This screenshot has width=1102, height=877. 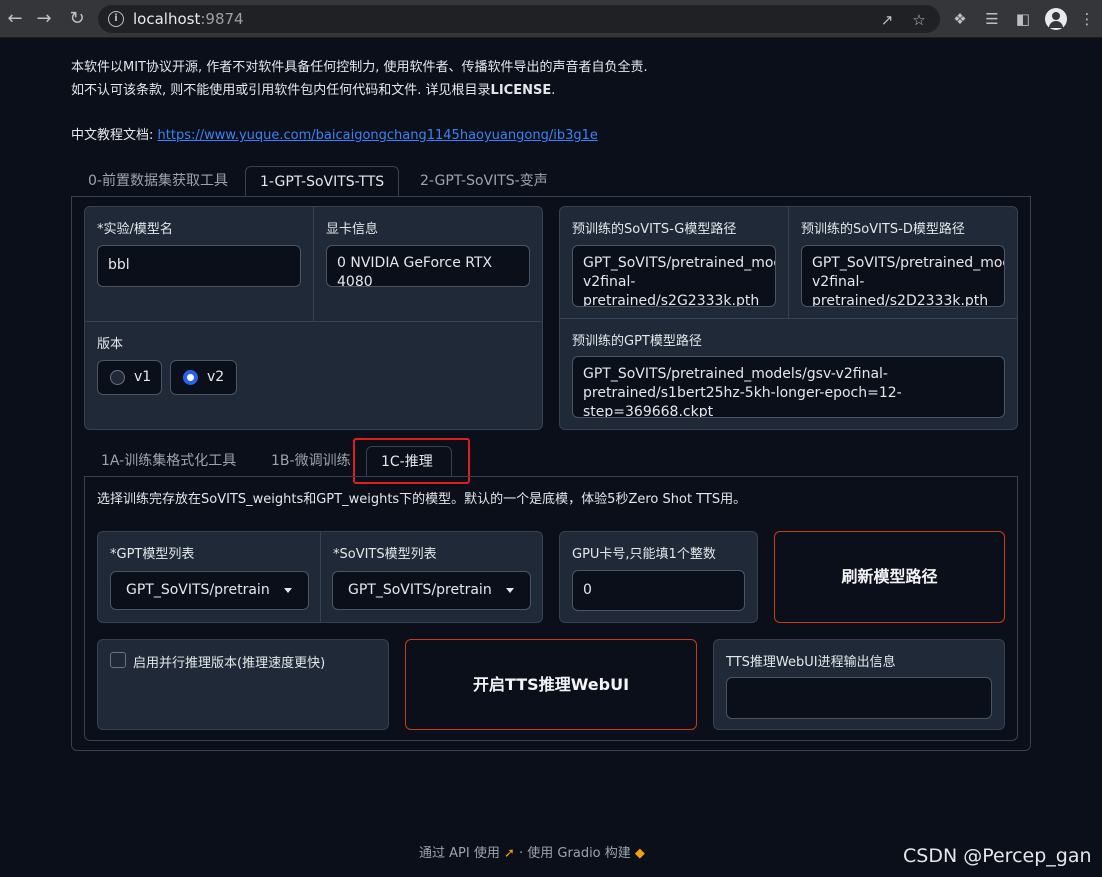 I want to click on gpu-number-block: GPU卡号,只能填1个整数 0, so click(x=658, y=577).